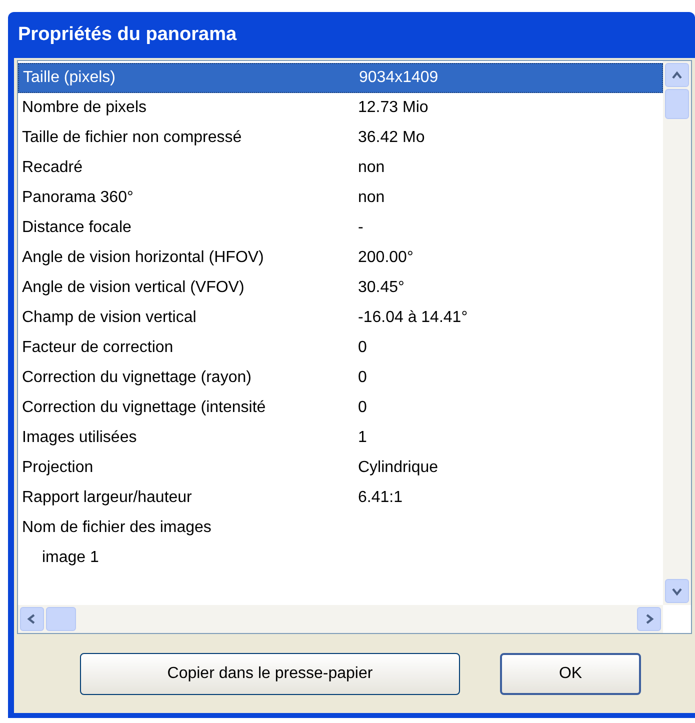  I want to click on property-name: Angle de vision horizontal (HFOV), so click(143, 258).